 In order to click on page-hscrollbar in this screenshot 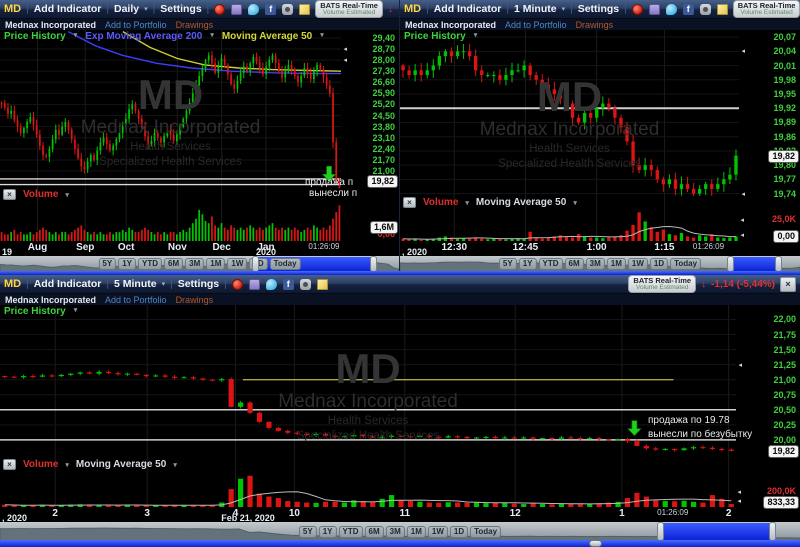, I will do `click(400, 543)`.